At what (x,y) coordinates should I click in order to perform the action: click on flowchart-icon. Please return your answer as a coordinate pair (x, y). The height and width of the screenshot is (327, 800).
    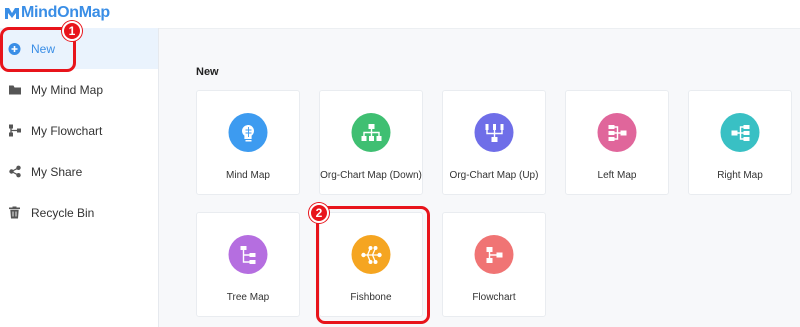
    Looking at the image, I should click on (14, 130).